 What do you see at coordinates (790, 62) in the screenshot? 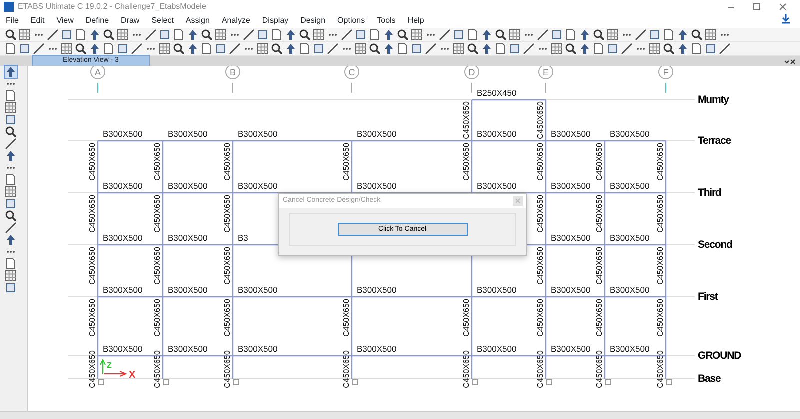
I see `pane-menu-icon` at bounding box center [790, 62].